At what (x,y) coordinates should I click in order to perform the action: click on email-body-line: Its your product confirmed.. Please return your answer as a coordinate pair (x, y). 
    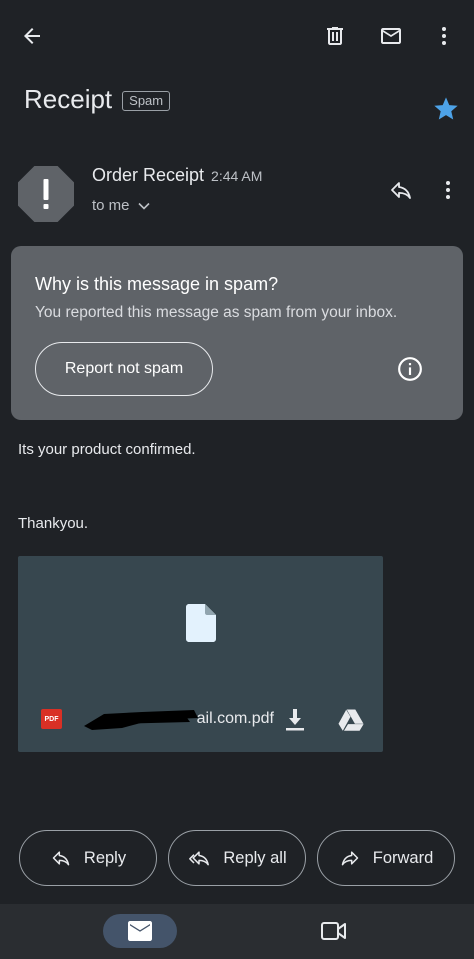
    Looking at the image, I should click on (107, 449).